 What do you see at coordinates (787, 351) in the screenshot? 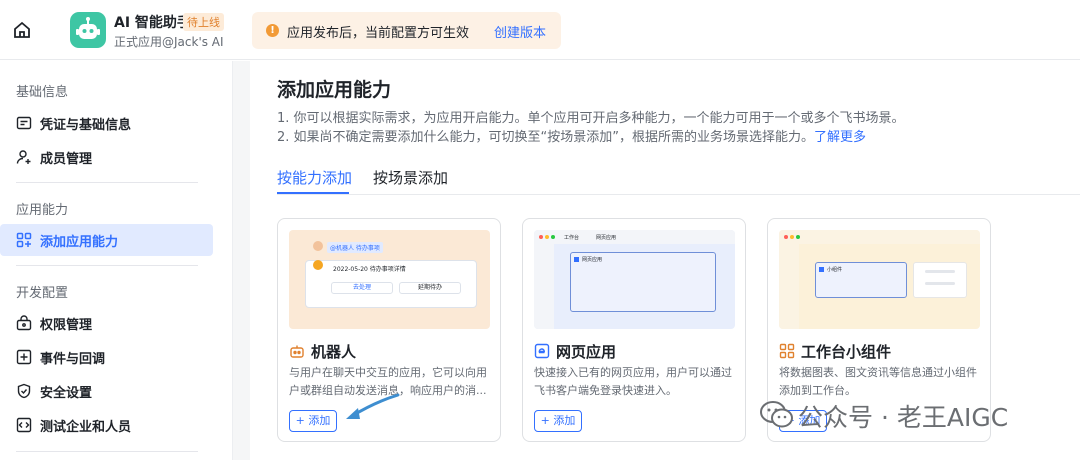
I see `widget-icon` at bounding box center [787, 351].